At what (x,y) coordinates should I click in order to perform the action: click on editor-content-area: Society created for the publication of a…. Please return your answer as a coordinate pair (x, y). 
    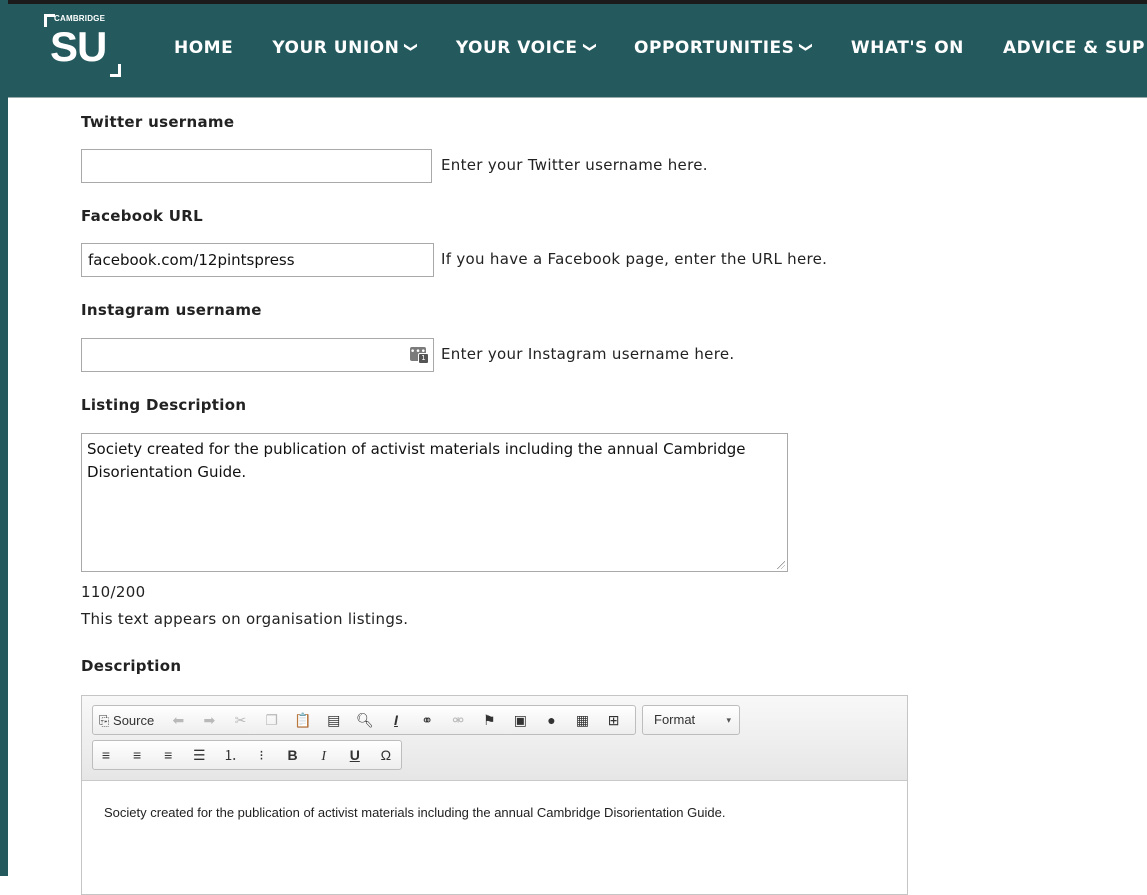
    Looking at the image, I should click on (494, 812).